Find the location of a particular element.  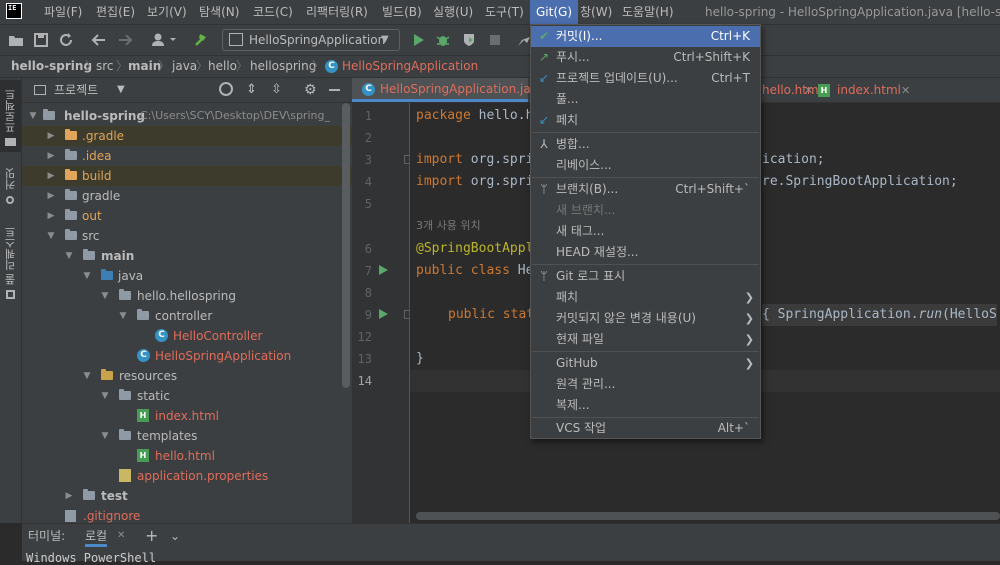

run-with-coverage-icon is located at coordinates (469, 40).